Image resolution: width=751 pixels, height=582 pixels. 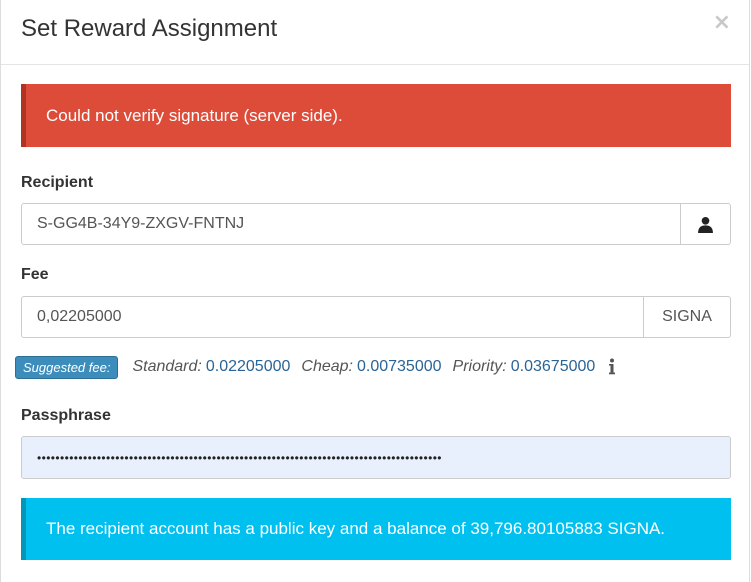 I want to click on standard-fee-link: 0.02205000, so click(x=248, y=367).